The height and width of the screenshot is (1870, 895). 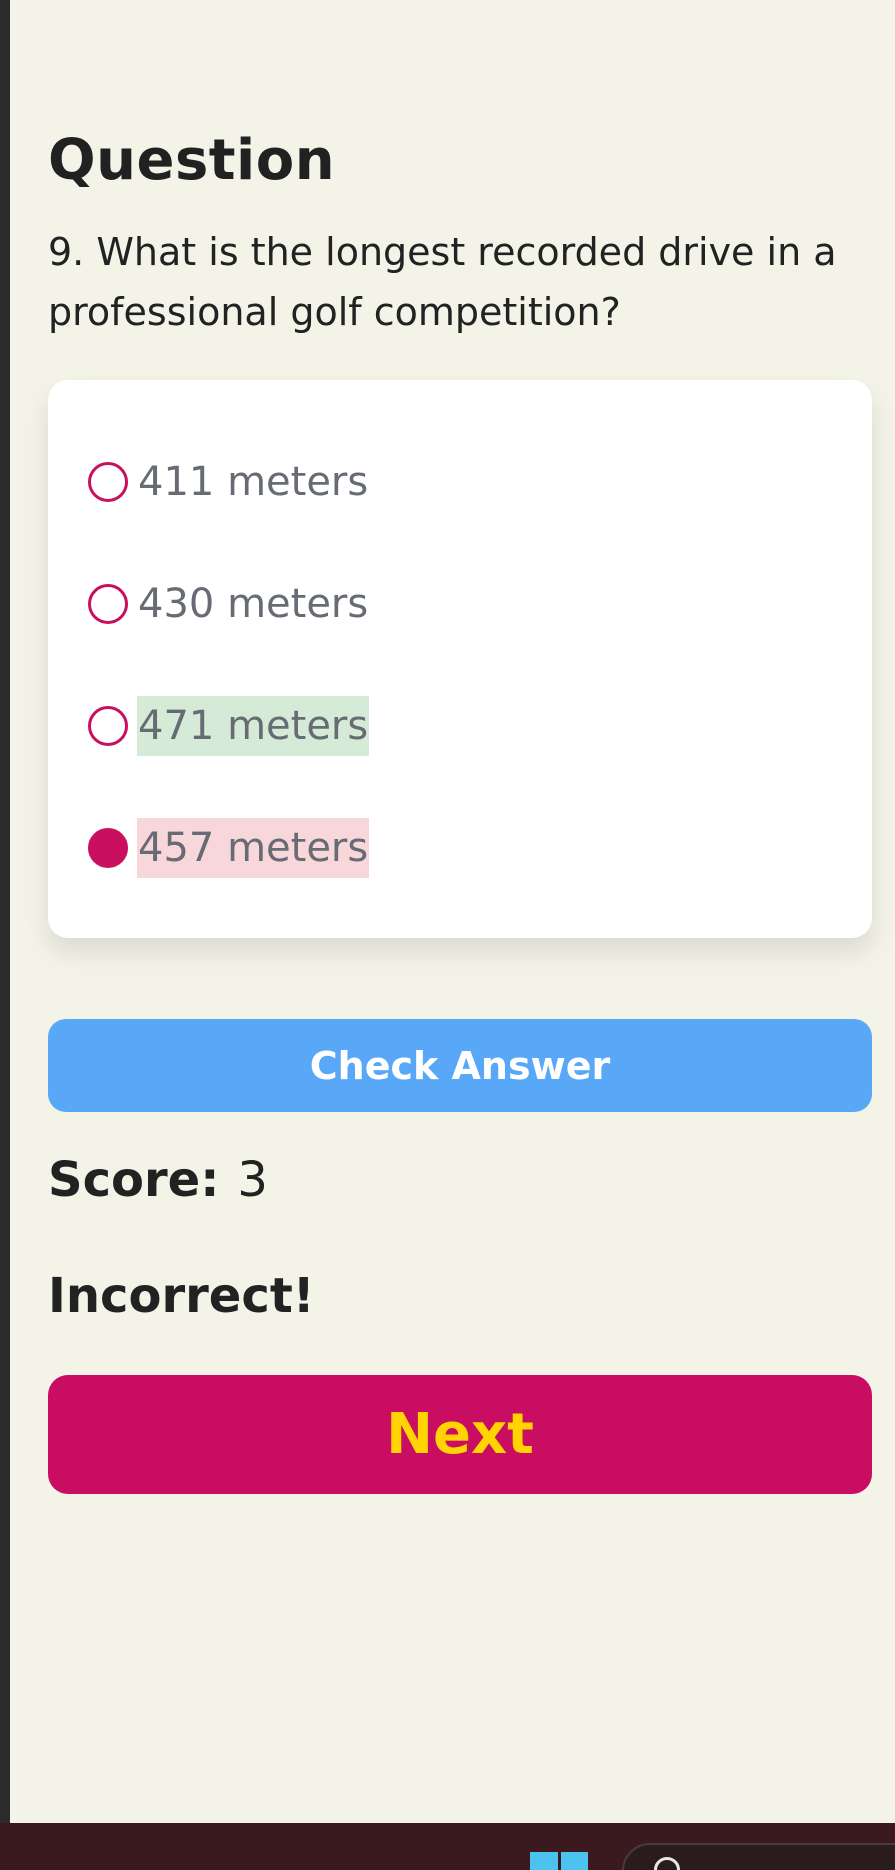 I want to click on score-value: 3, so click(x=252, y=1180).